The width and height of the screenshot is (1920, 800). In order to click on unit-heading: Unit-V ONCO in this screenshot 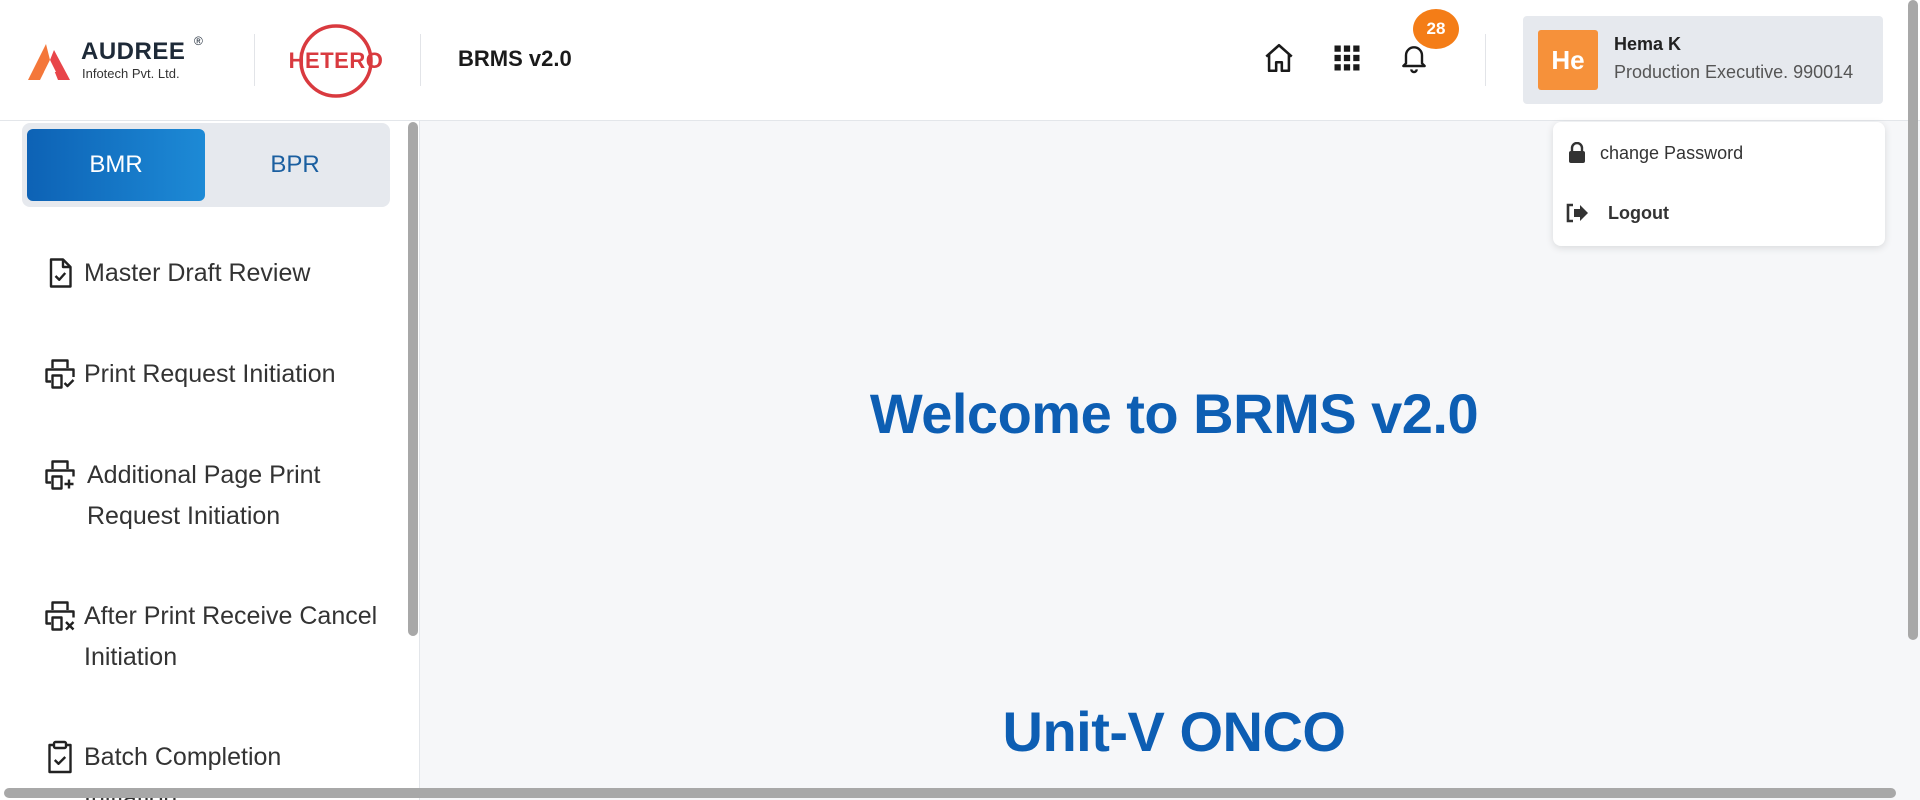, I will do `click(1174, 731)`.